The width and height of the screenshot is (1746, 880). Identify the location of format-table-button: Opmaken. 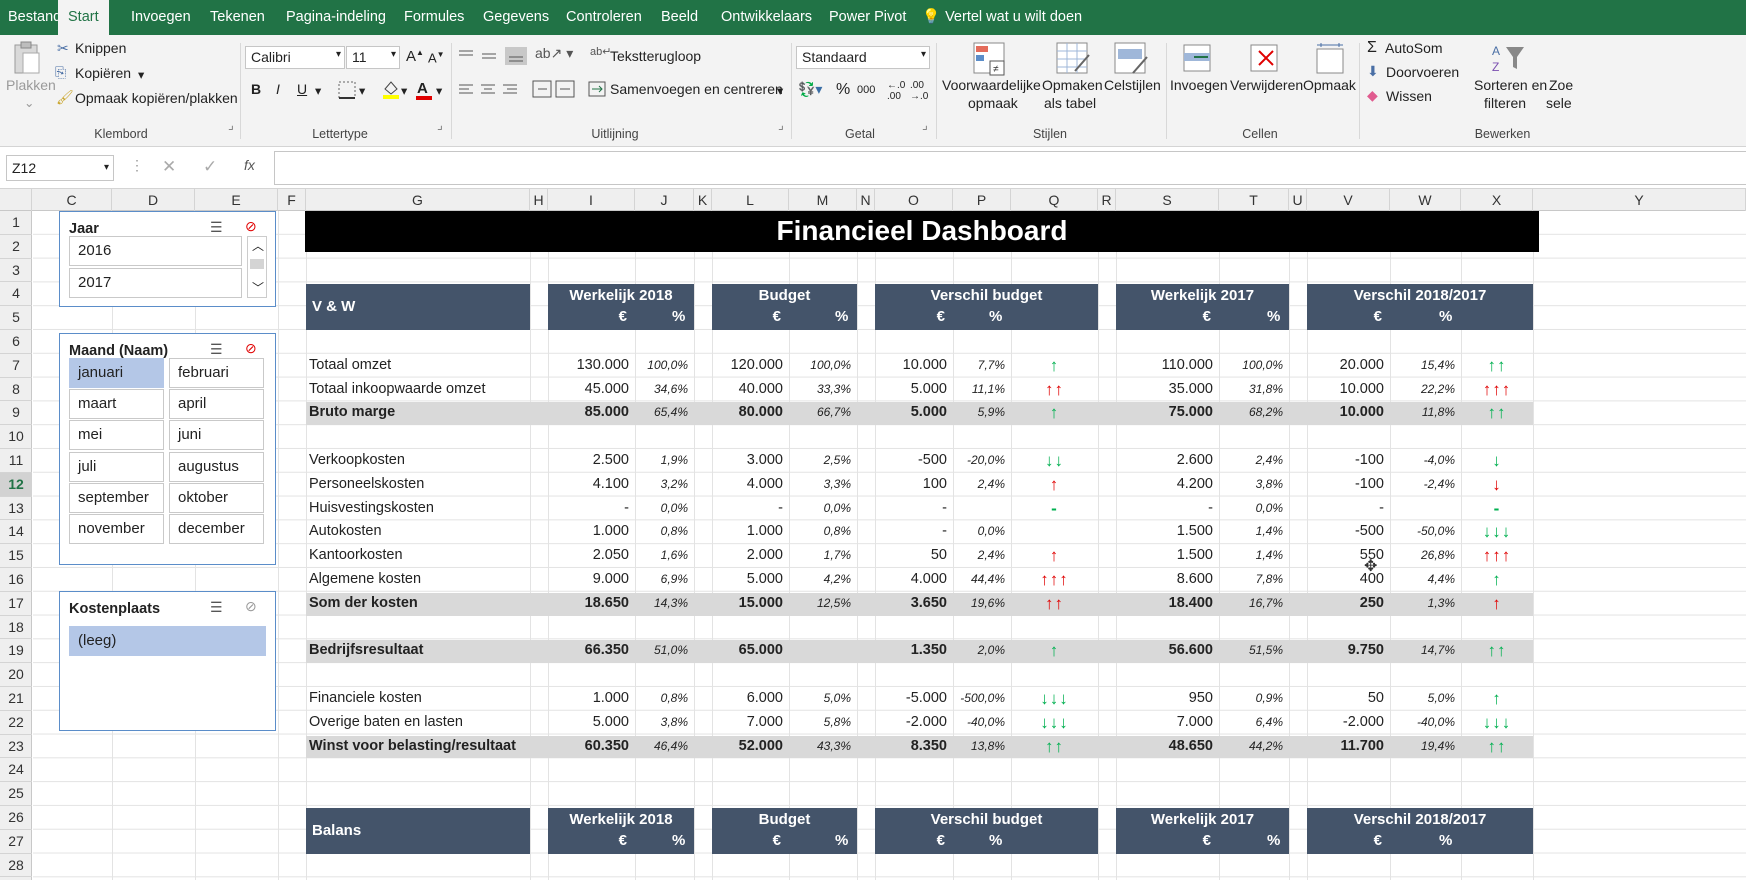
(1072, 85).